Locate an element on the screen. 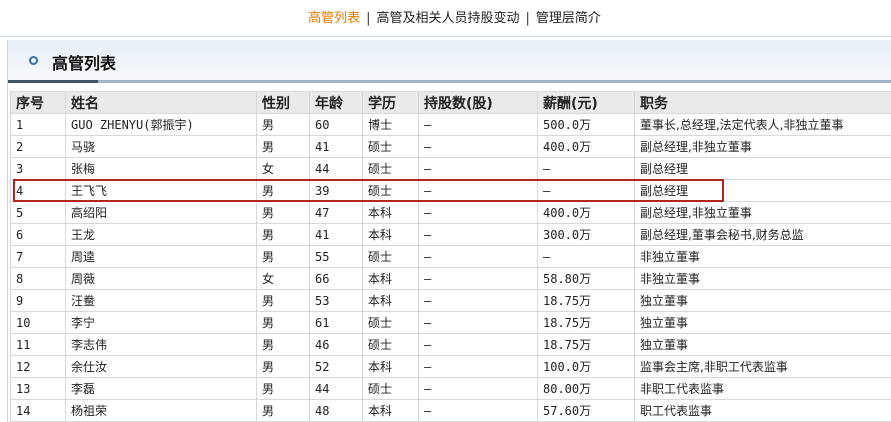  table-row: 4 王飞飞男 39 硕士 — — 副总经理 is located at coordinates (450, 190).